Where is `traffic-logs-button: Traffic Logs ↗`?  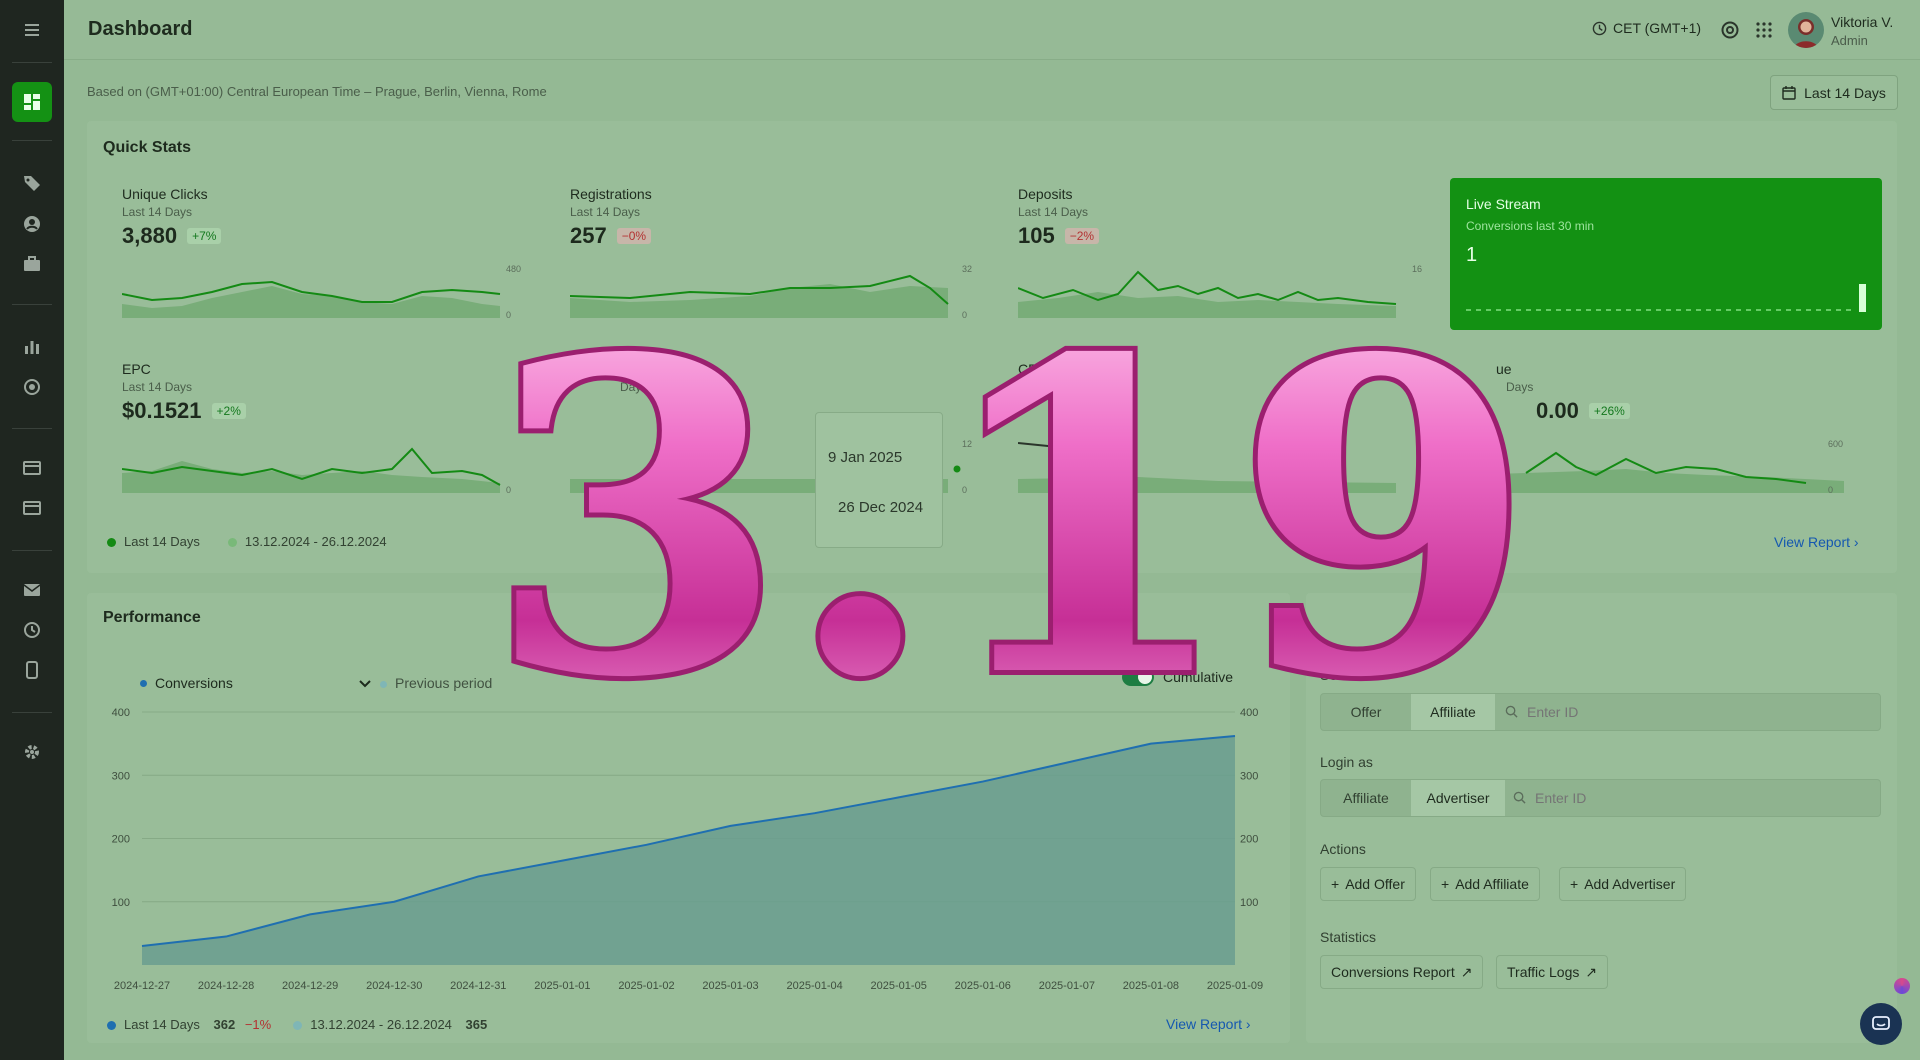 traffic-logs-button: Traffic Logs ↗ is located at coordinates (1552, 972).